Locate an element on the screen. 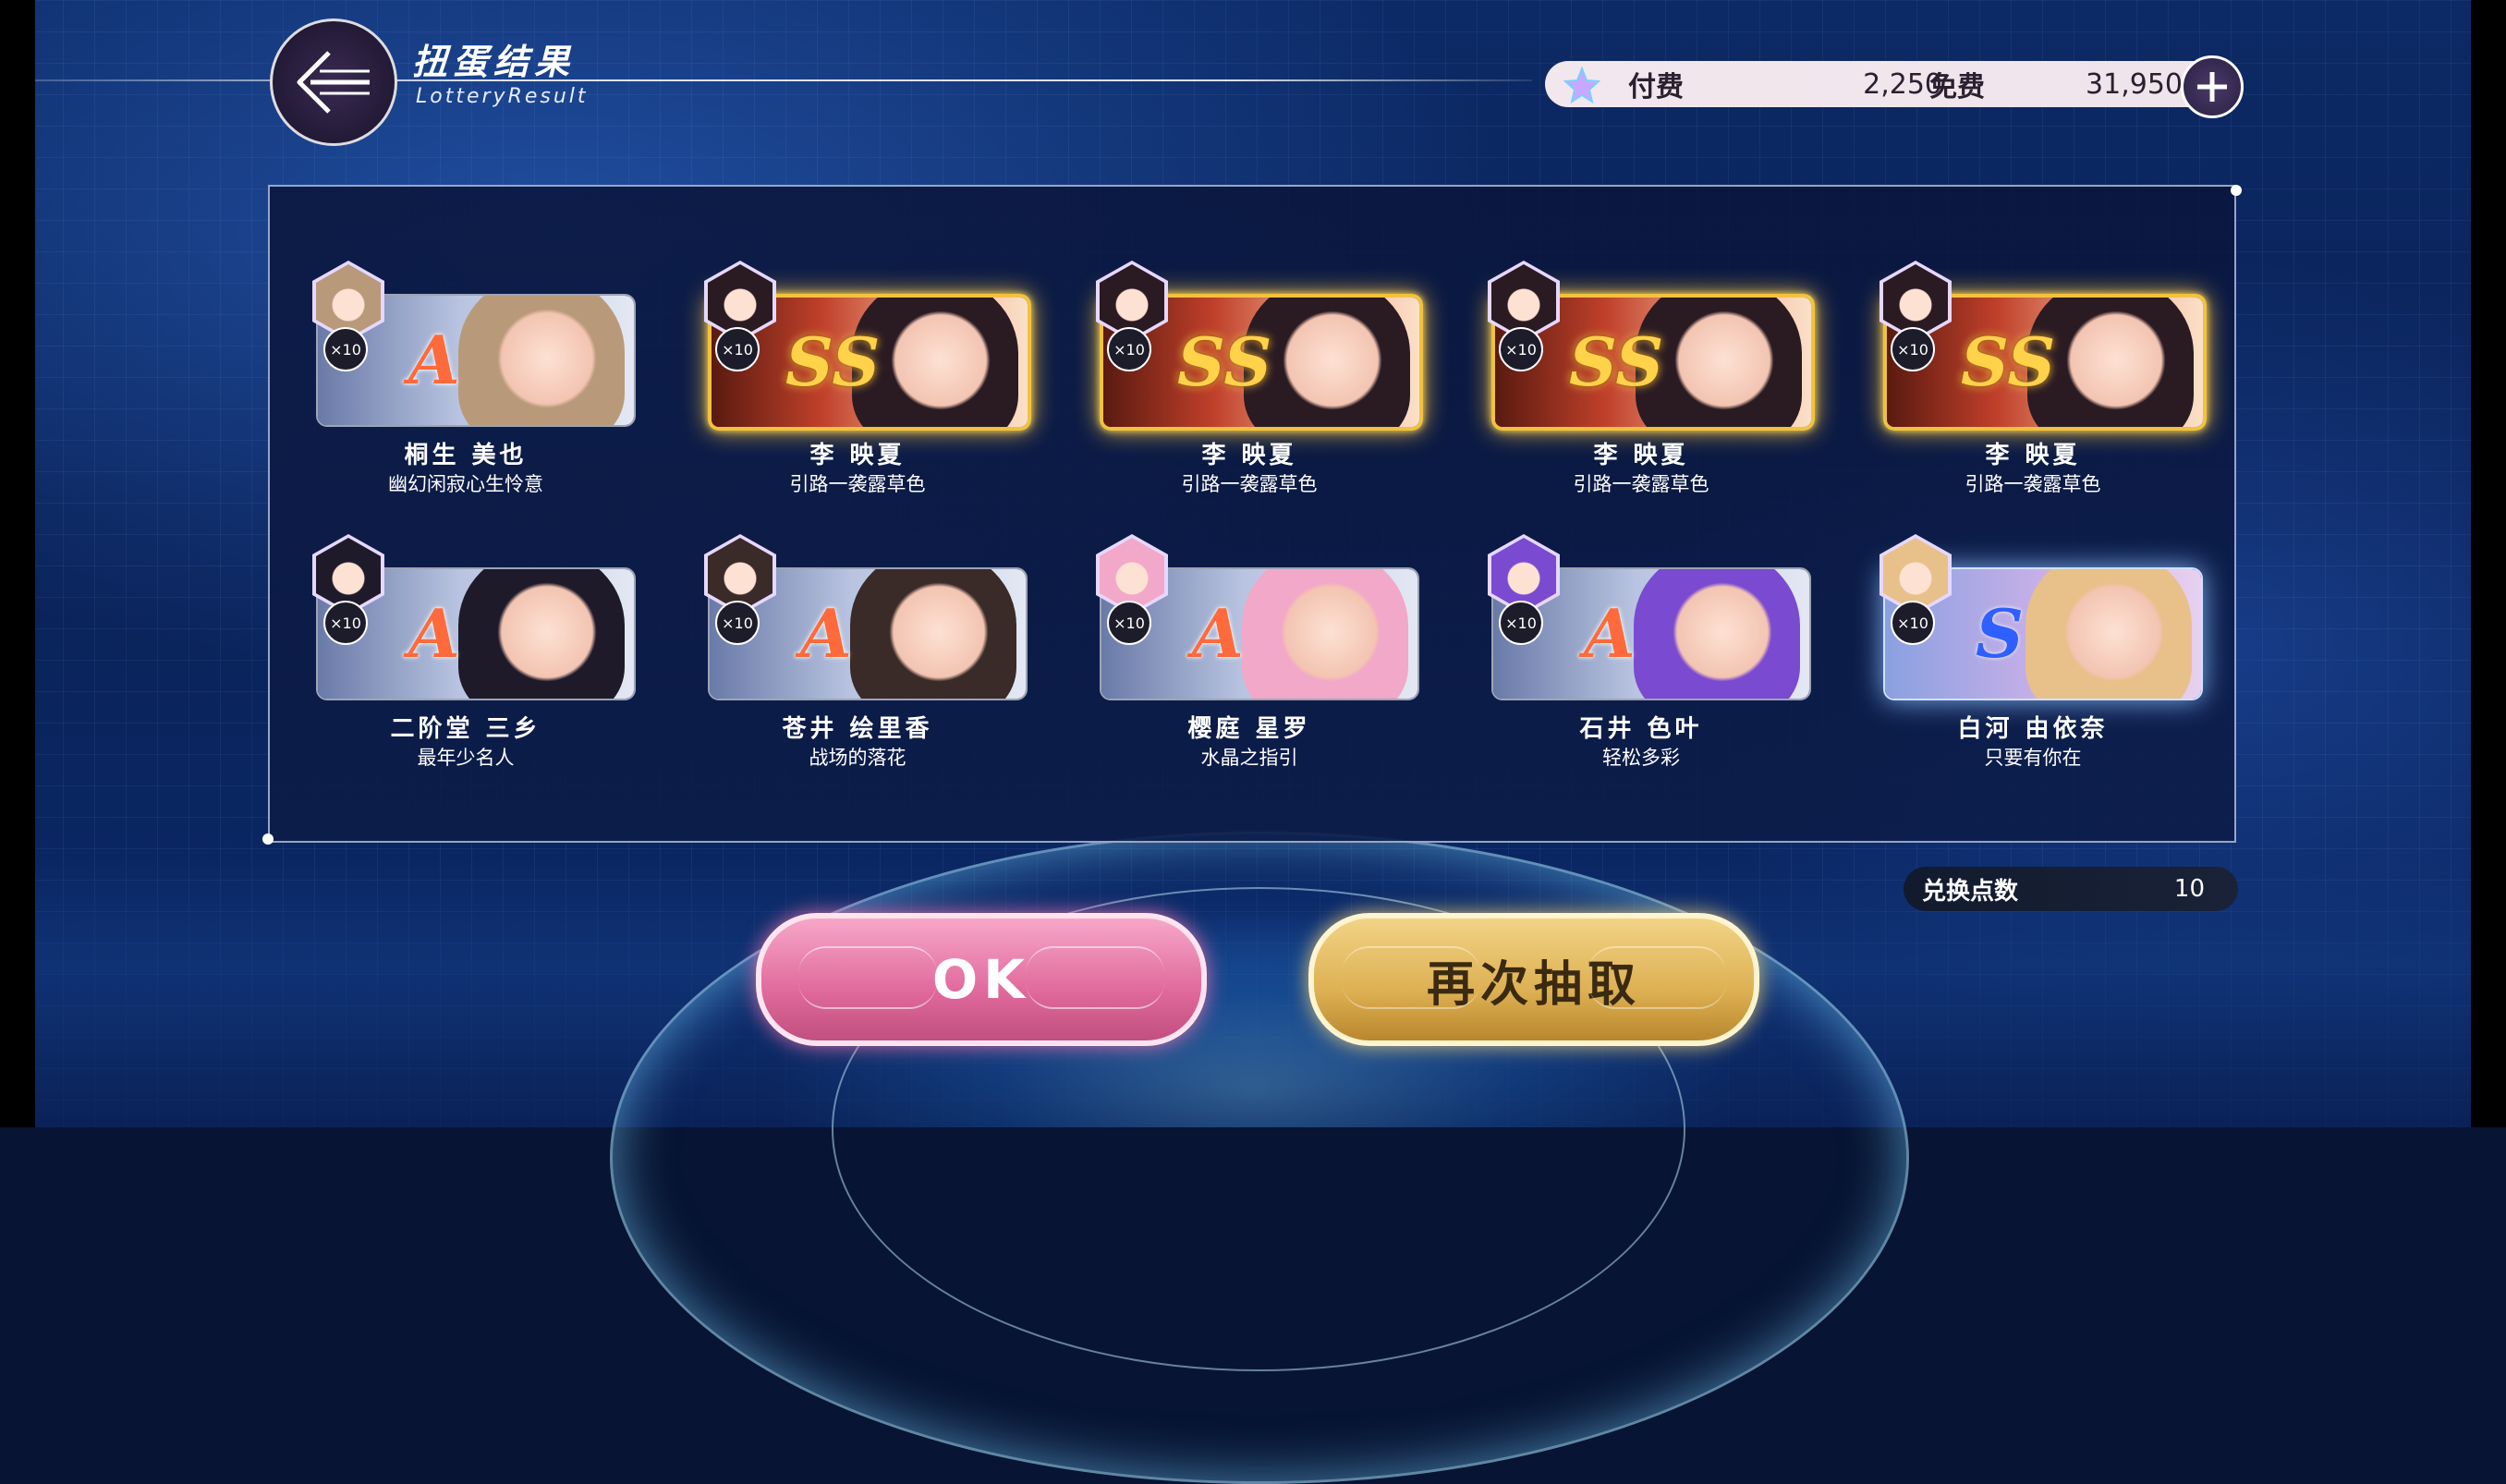 Image resolution: width=2506 pixels, height=1484 pixels. exchange-points: 兑换点数 10 is located at coordinates (2071, 889).